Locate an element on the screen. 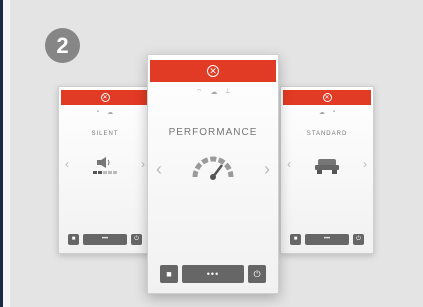 The width and height of the screenshot is (423, 307). status-icons: ▪ ☁ is located at coordinates (105, 112).